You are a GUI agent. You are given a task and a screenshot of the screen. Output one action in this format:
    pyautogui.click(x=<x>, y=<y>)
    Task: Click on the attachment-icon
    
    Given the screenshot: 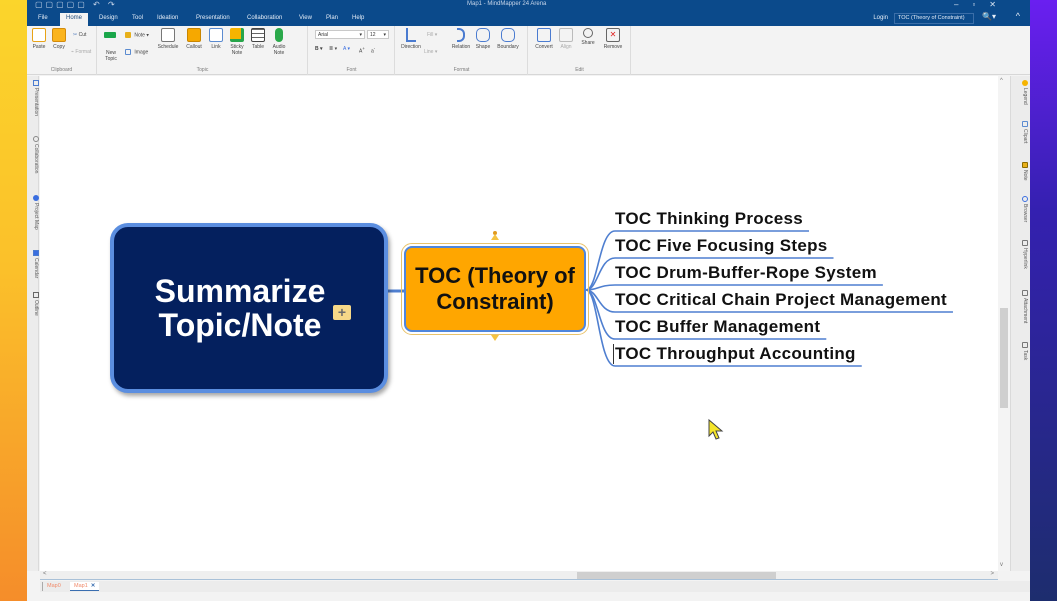 What is the action you would take?
    pyautogui.click(x=1025, y=293)
    